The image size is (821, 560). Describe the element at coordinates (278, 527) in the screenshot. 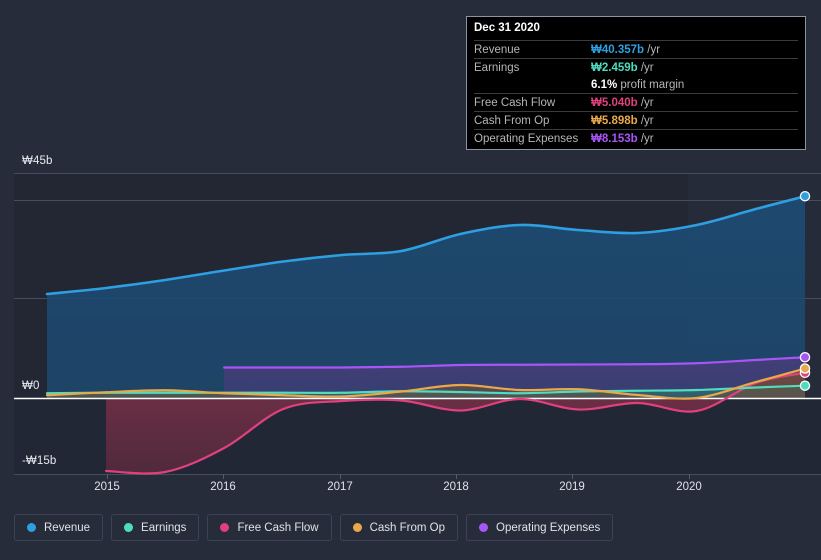

I see `legend-item-label: Free Cash Flow` at that location.